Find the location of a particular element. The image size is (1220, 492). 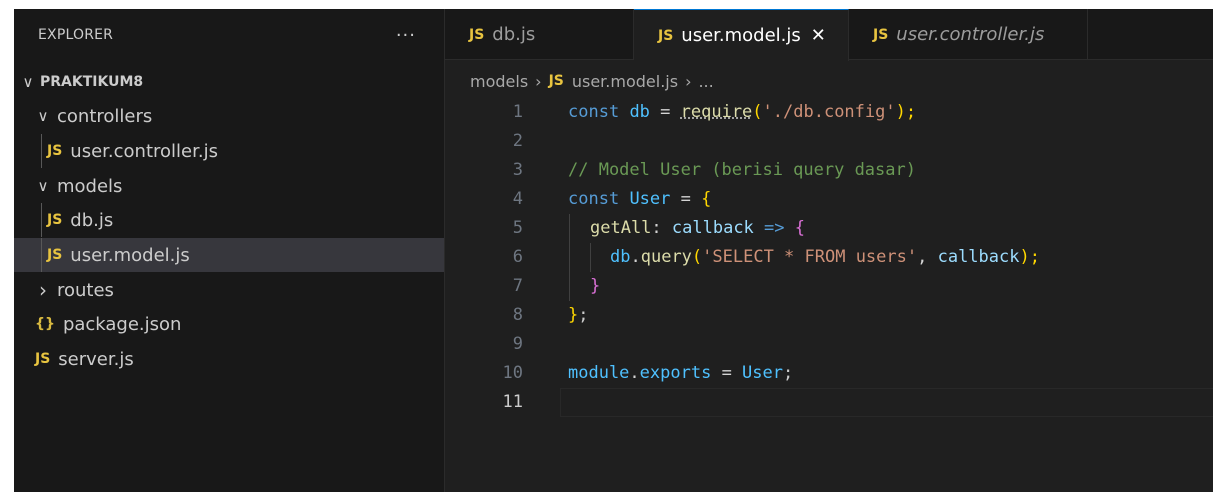

code-line: 7 } is located at coordinates (829, 286).